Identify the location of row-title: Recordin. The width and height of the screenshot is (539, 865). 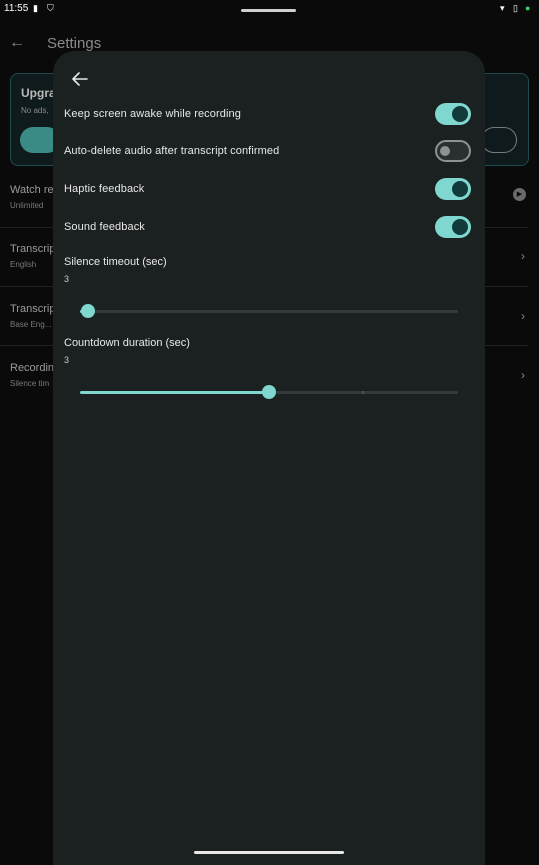
(32, 368).